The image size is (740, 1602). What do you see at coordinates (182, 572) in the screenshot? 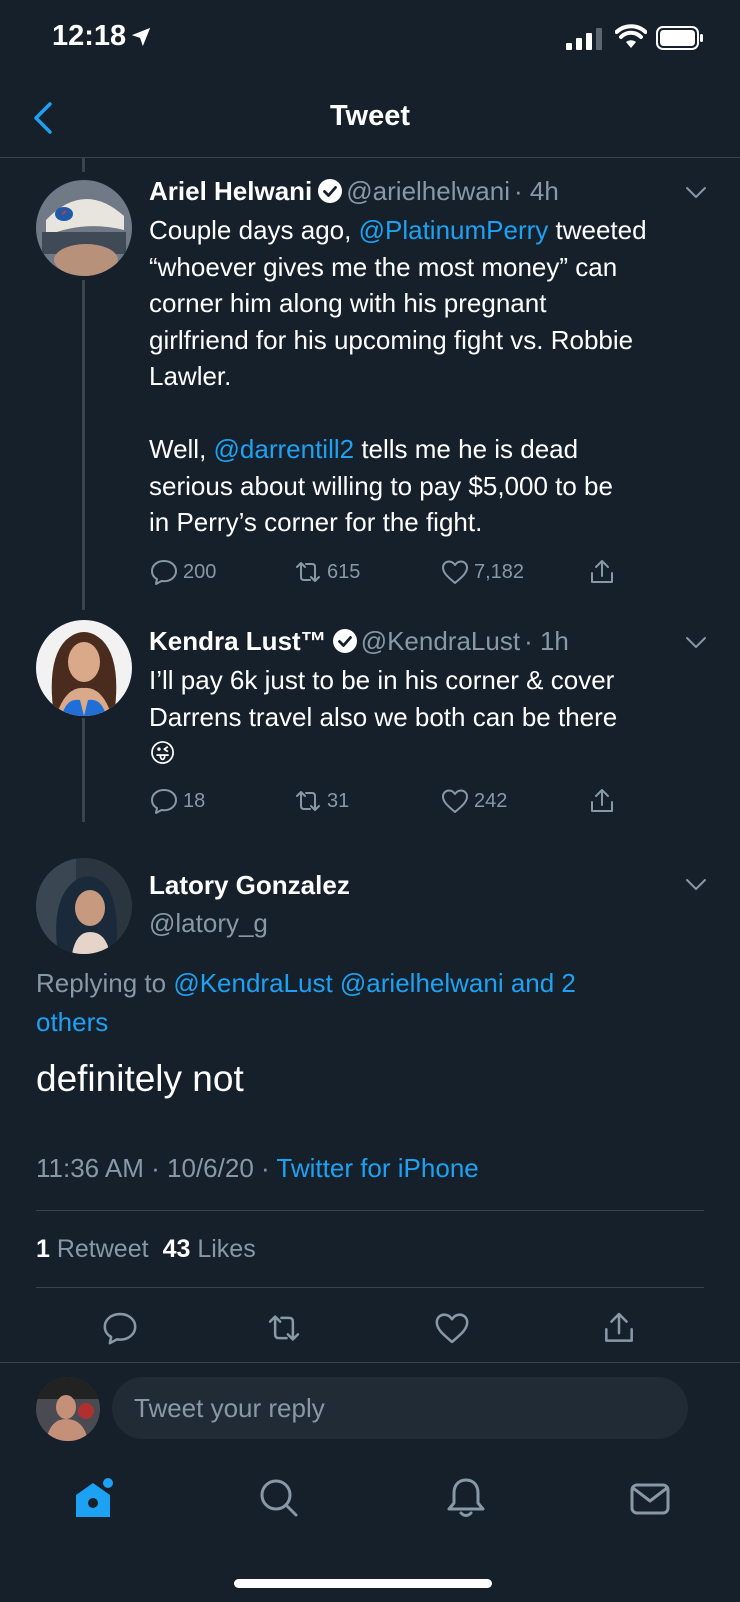
I see `reply-action: 200` at bounding box center [182, 572].